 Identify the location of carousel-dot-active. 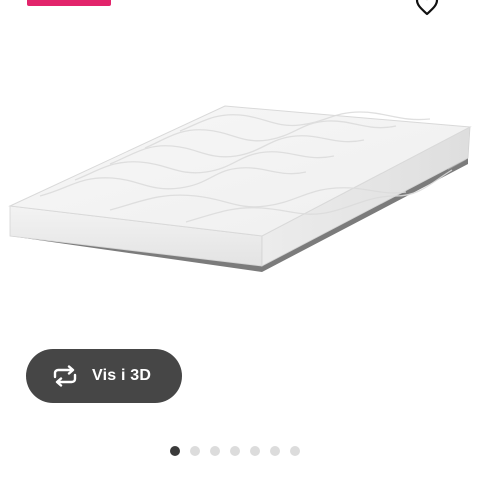
(175, 450).